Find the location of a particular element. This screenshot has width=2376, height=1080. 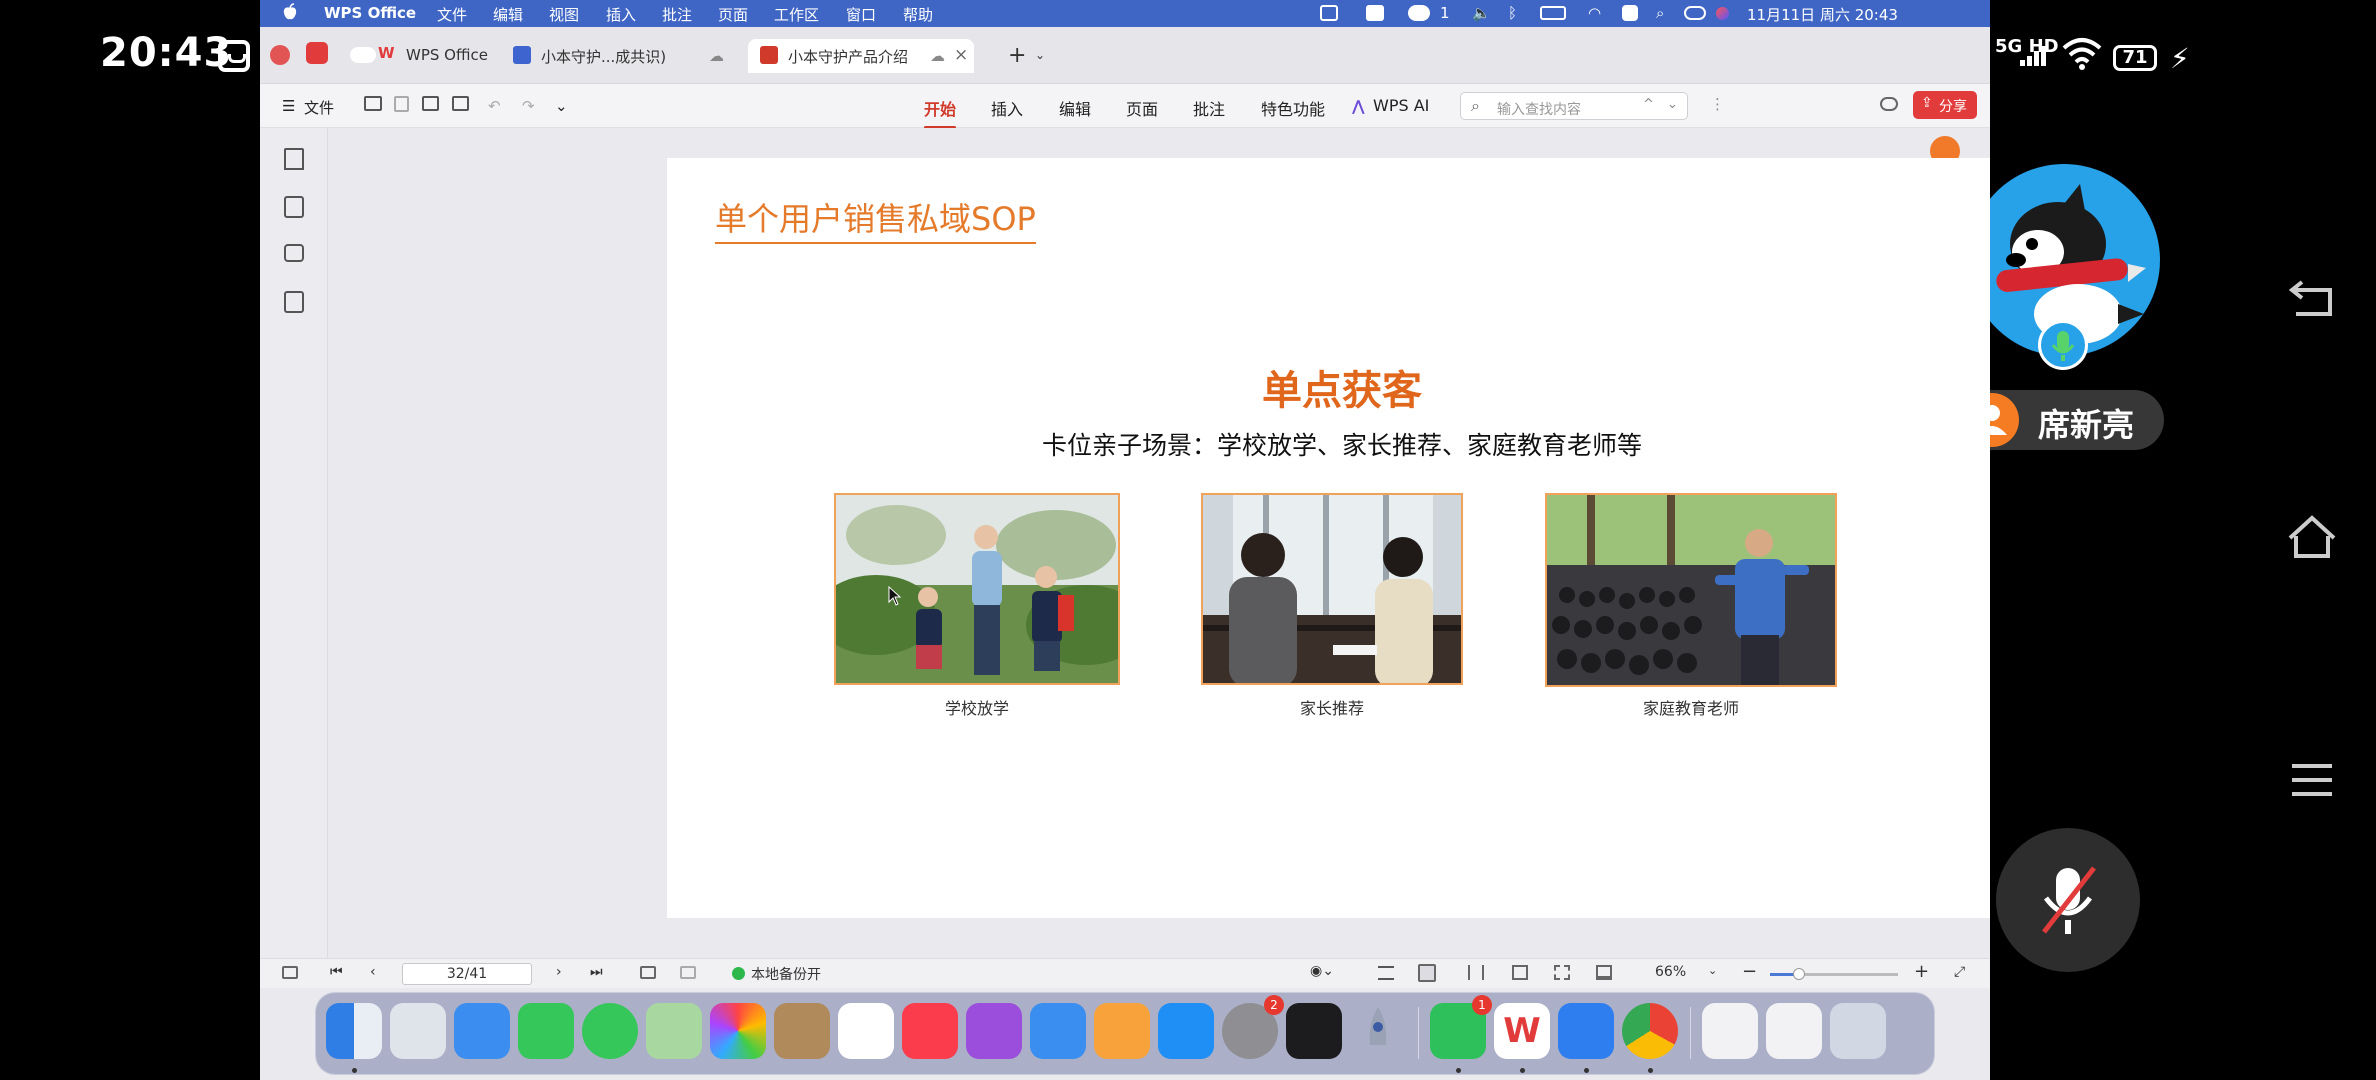

fit-slide-icon is located at coordinates (1562, 972).